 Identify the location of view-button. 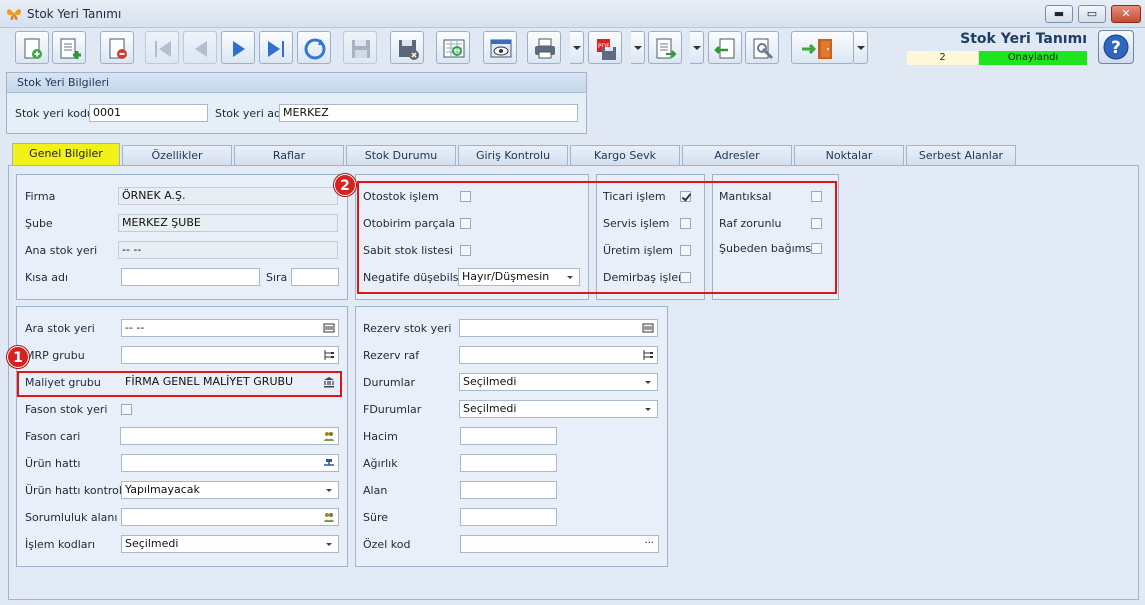
(500, 47).